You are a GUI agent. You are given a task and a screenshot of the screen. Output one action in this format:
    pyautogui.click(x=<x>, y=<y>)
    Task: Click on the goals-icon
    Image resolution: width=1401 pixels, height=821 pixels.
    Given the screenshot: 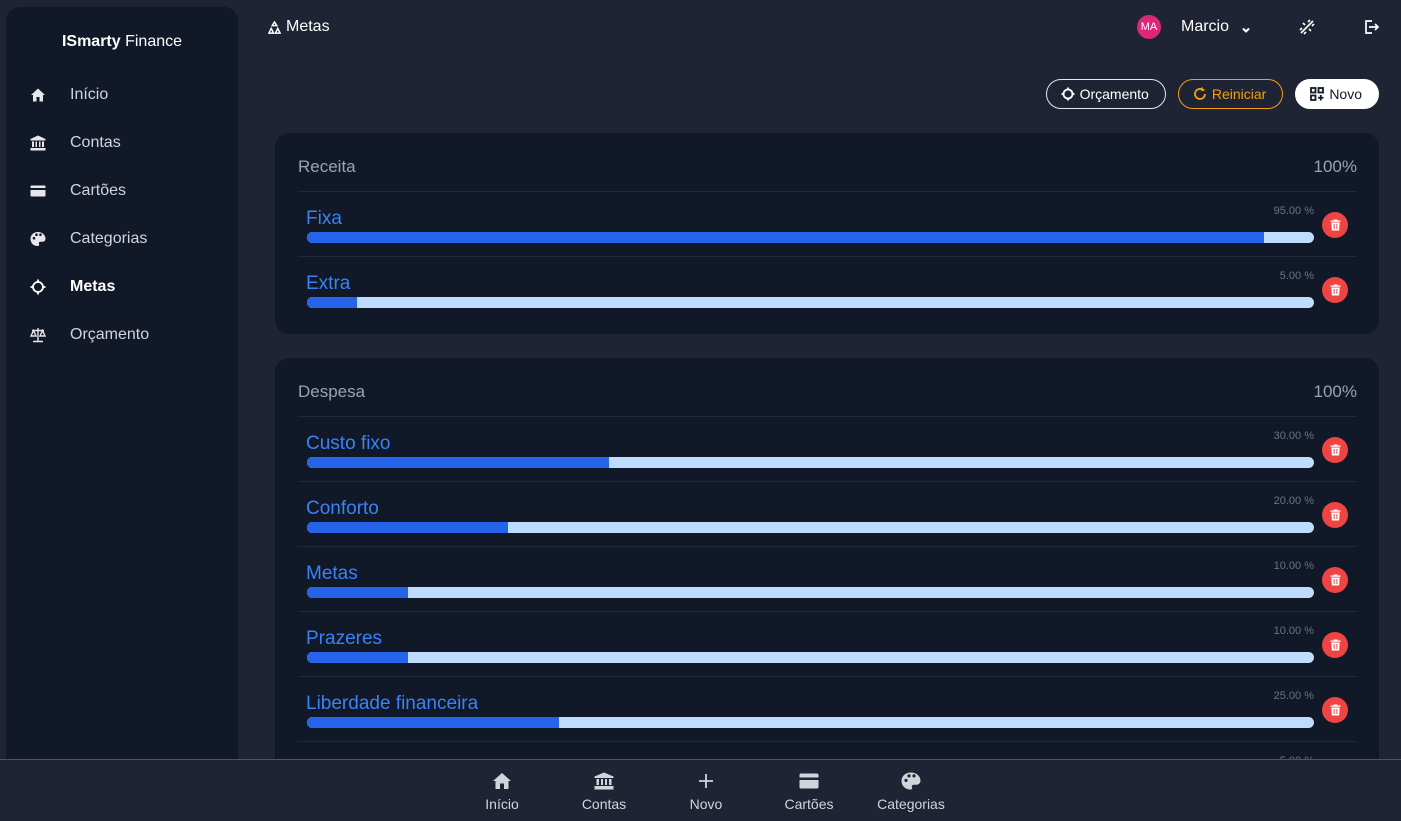 What is the action you would take?
    pyautogui.click(x=274, y=27)
    